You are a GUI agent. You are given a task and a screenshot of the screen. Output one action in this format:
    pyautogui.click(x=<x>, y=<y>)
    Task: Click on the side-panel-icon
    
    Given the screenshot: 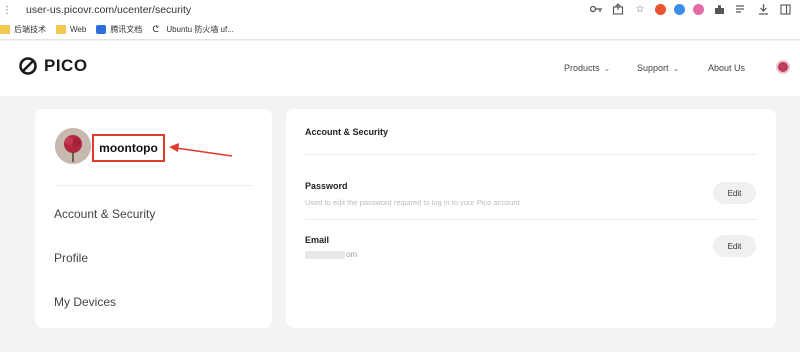 What is the action you would take?
    pyautogui.click(x=785, y=9)
    